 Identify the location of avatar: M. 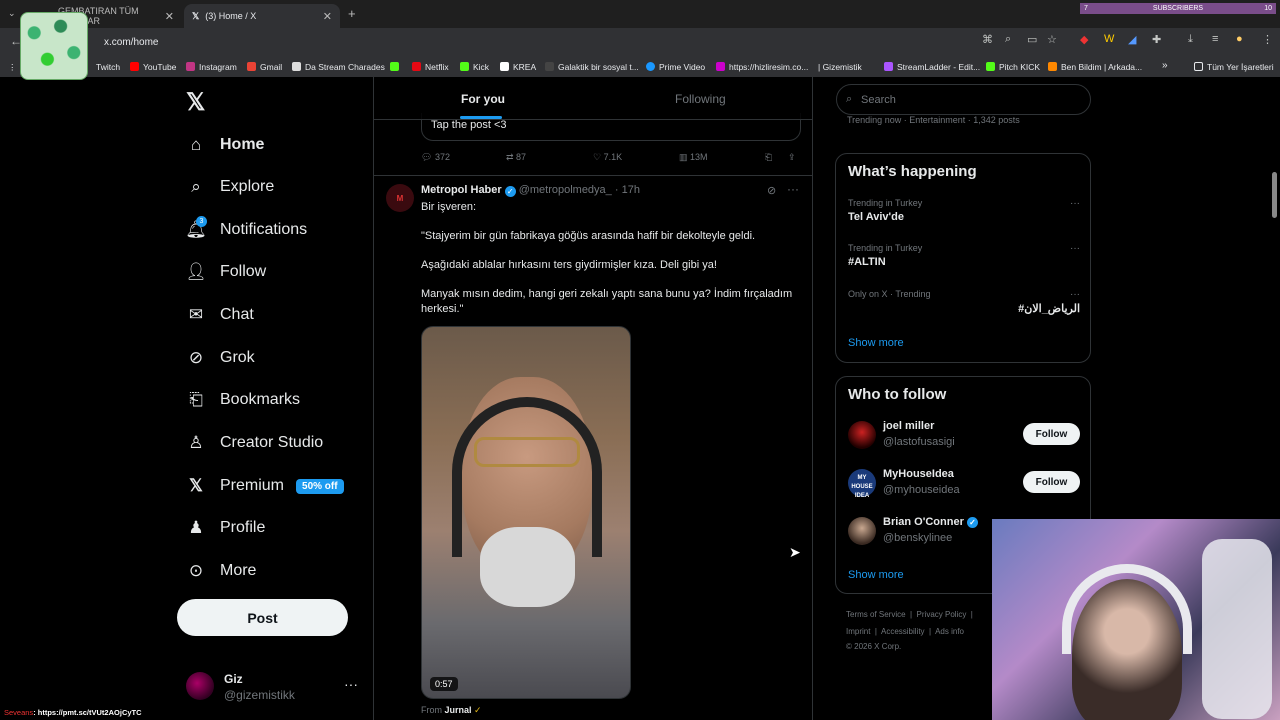
(400, 198).